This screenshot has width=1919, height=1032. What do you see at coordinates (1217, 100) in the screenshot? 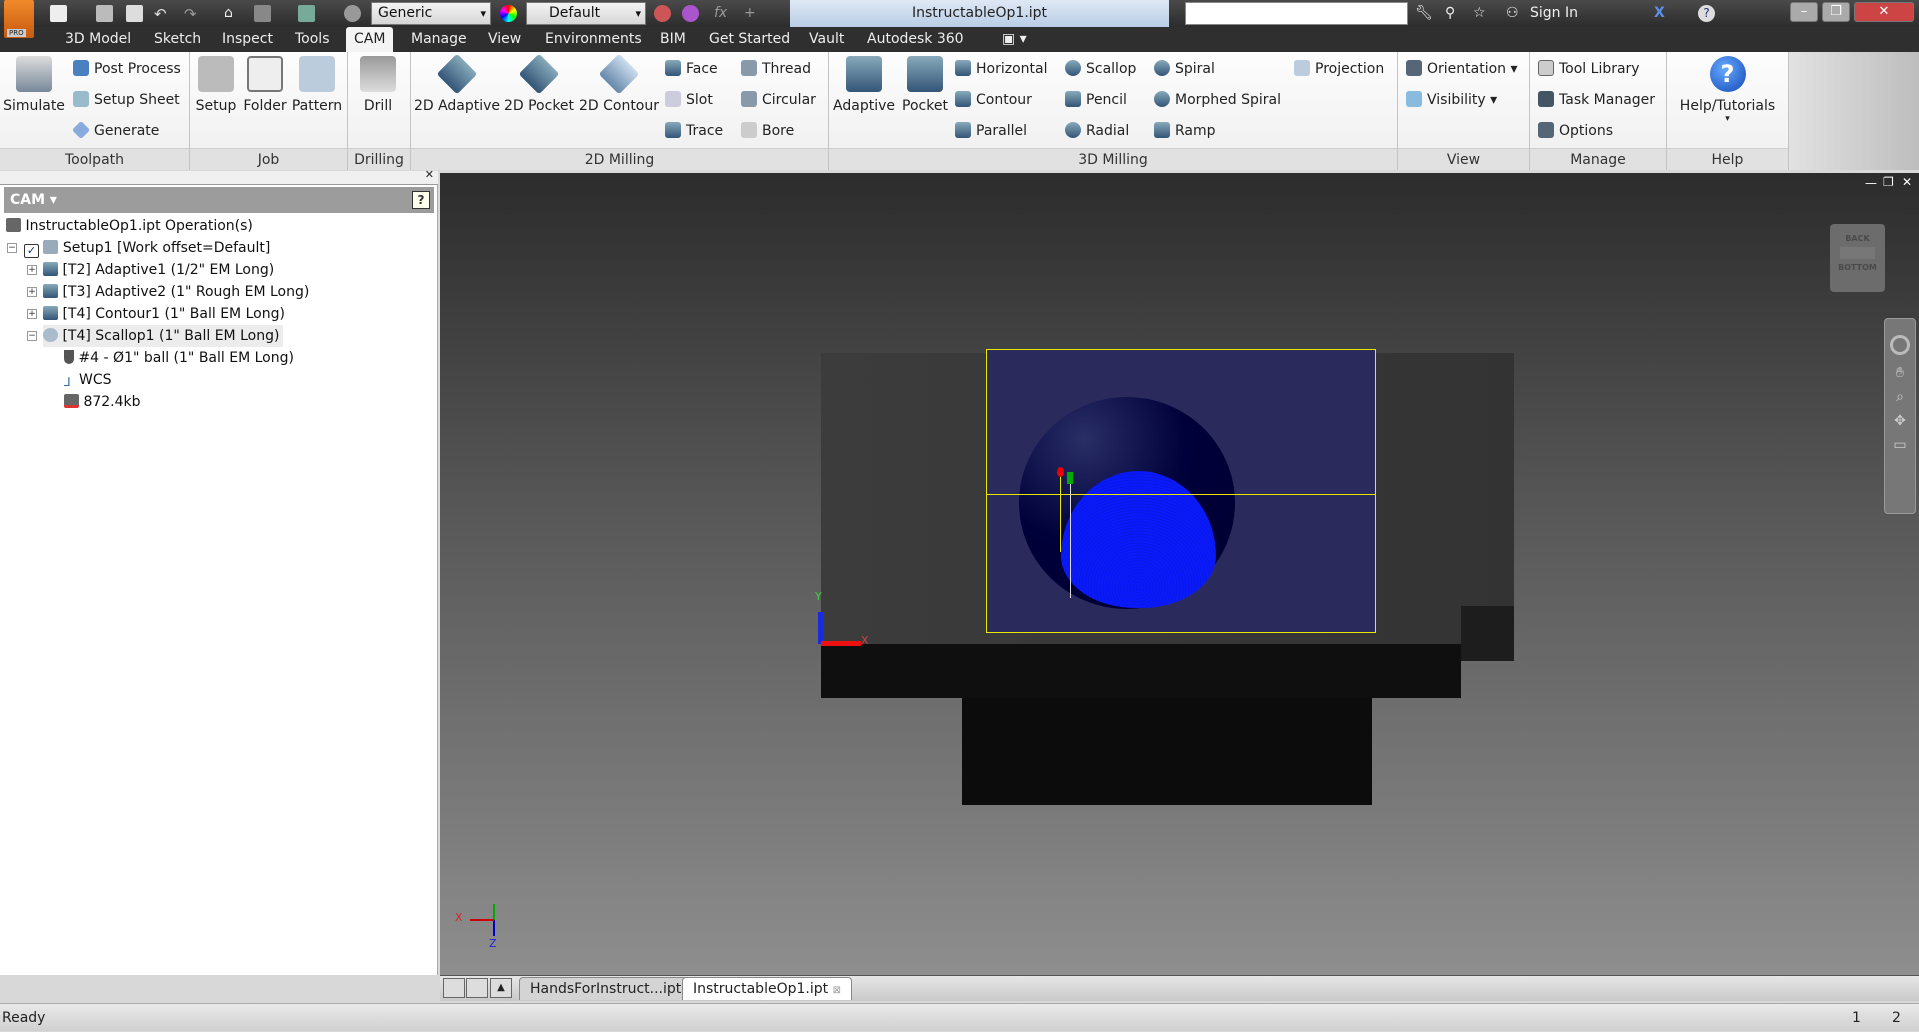
I see `morphed-spiral-button: Morphed Spiral` at bounding box center [1217, 100].